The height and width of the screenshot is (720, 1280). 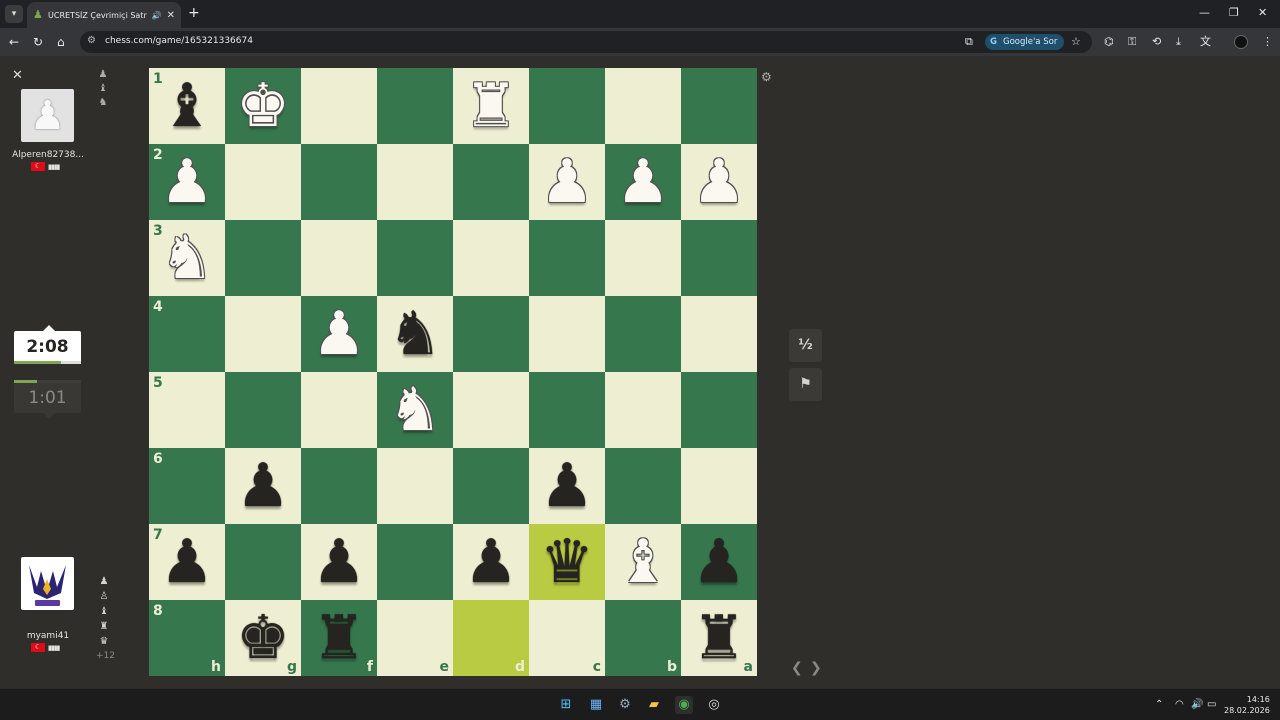 What do you see at coordinates (719, 258) in the screenshot?
I see `square-a3` at bounding box center [719, 258].